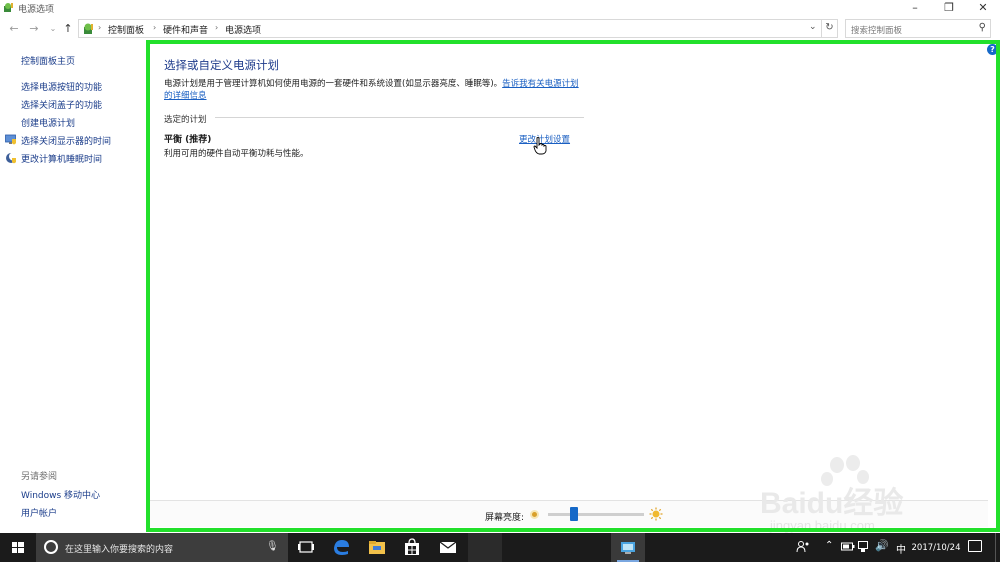 The image size is (1000, 565). I want to click on help-icon: ?, so click(992, 49).